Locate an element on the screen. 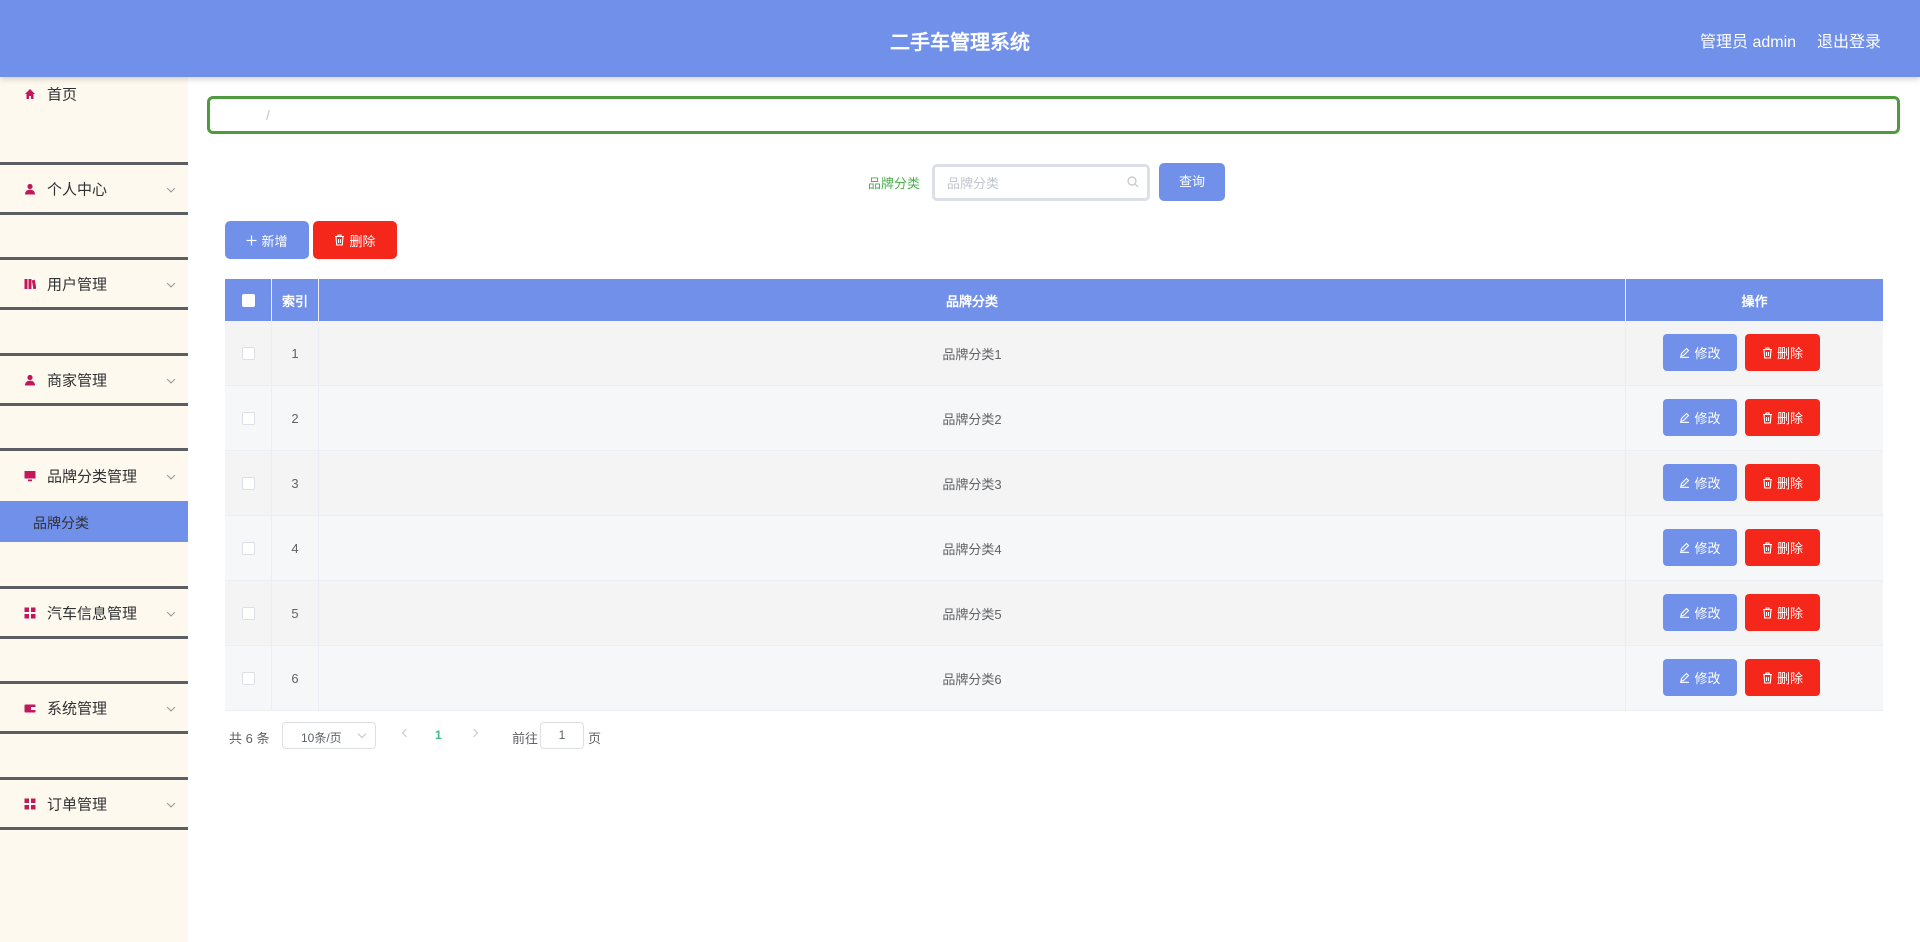 The image size is (1920, 942). header-ops: 操作 is located at coordinates (1754, 300).